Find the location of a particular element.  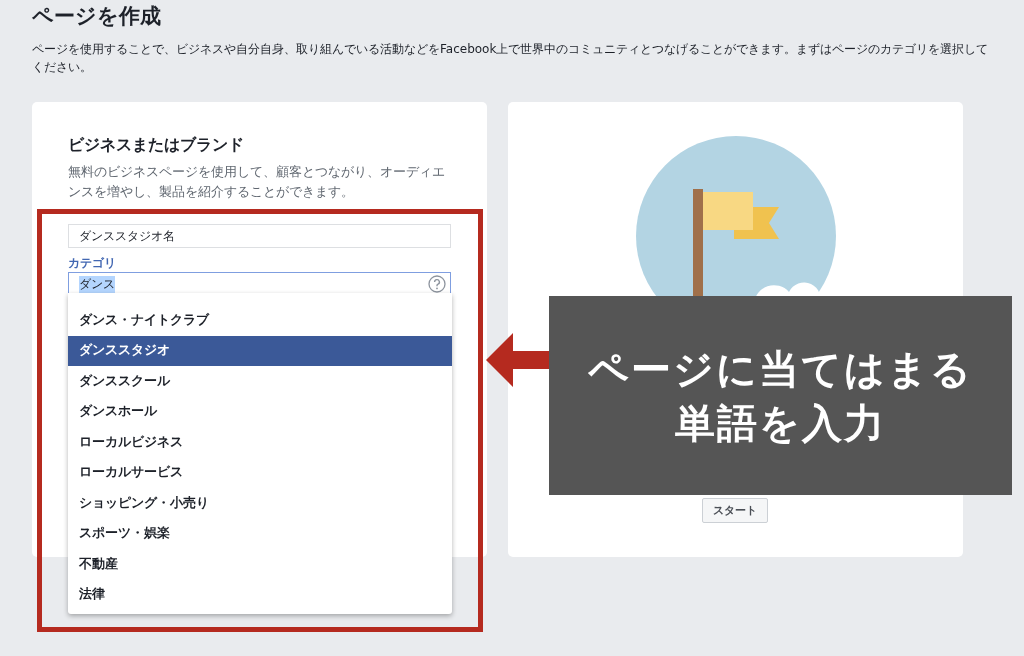

field-label: カテゴリ is located at coordinates (92, 263).